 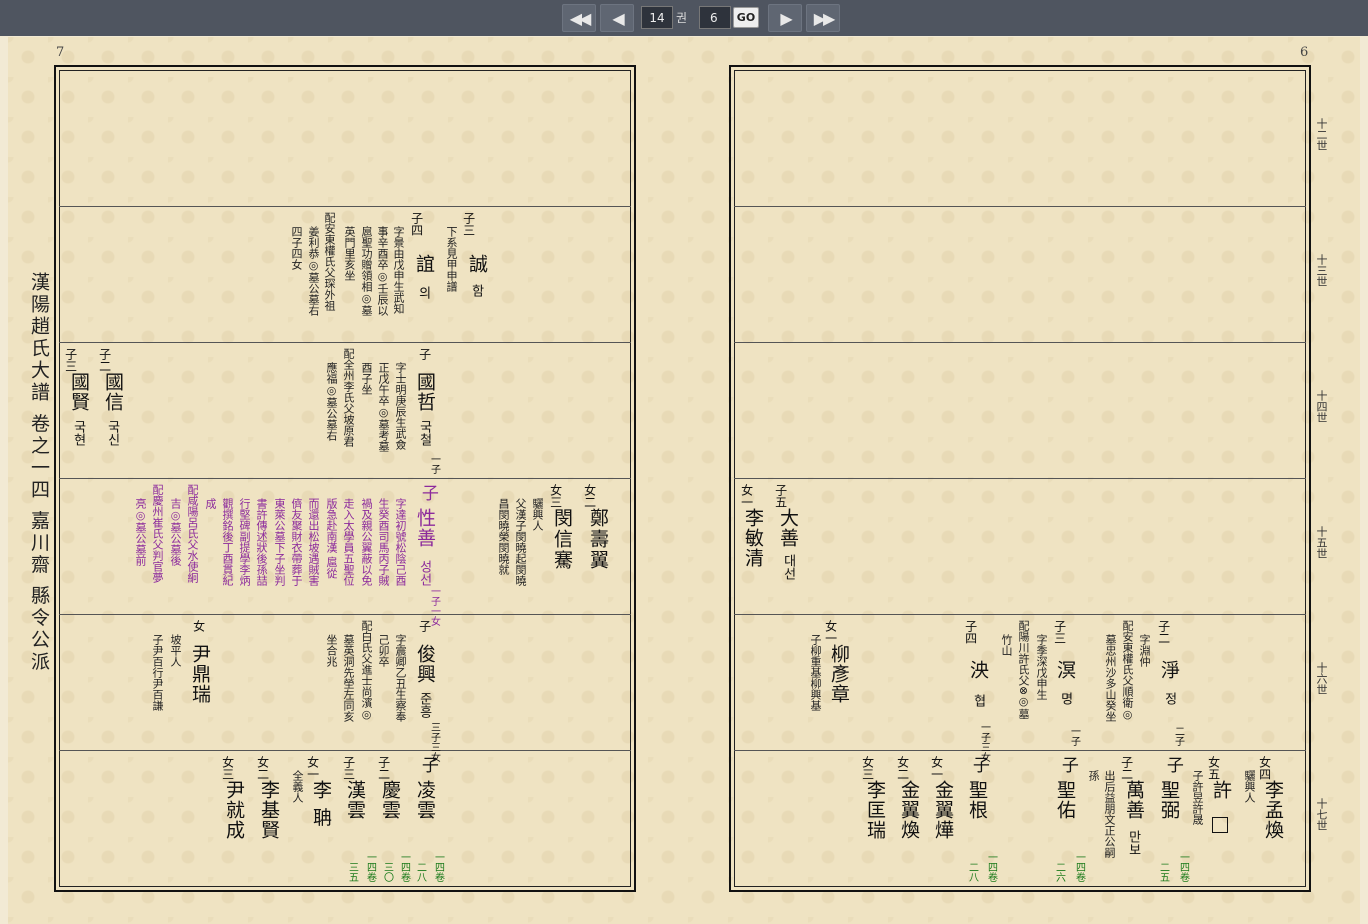 What do you see at coordinates (366, 271) in the screenshot?
I see `detail-text: 扈聖功贈領相◎墓` at bounding box center [366, 271].